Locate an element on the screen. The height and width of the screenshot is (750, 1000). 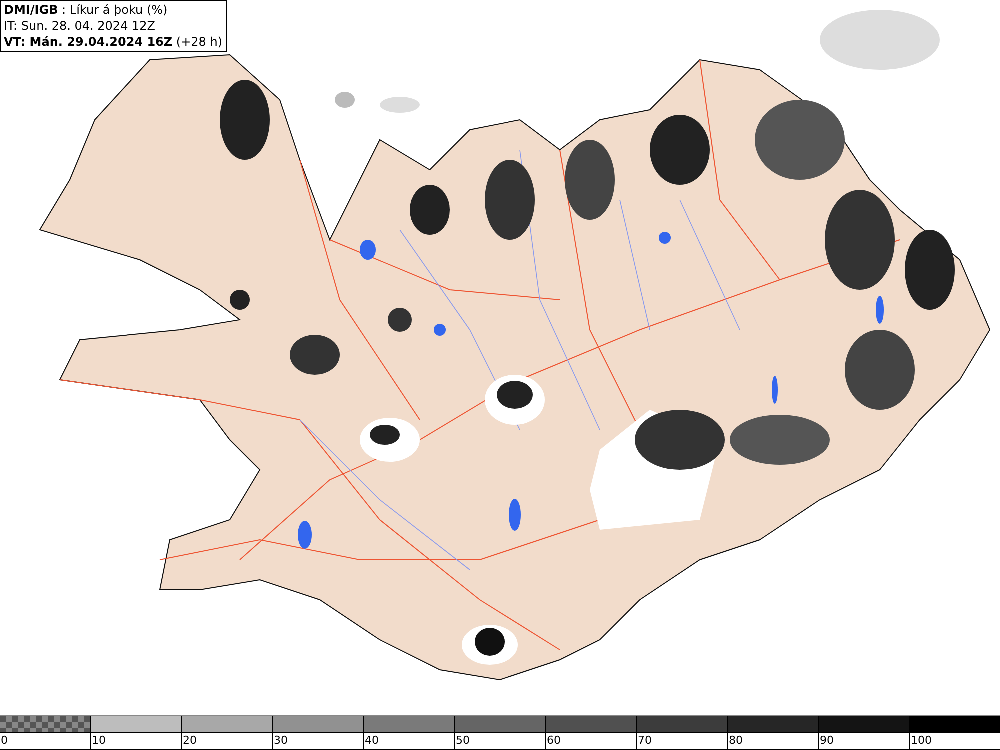
legend-label: 80 is located at coordinates (773, 741).